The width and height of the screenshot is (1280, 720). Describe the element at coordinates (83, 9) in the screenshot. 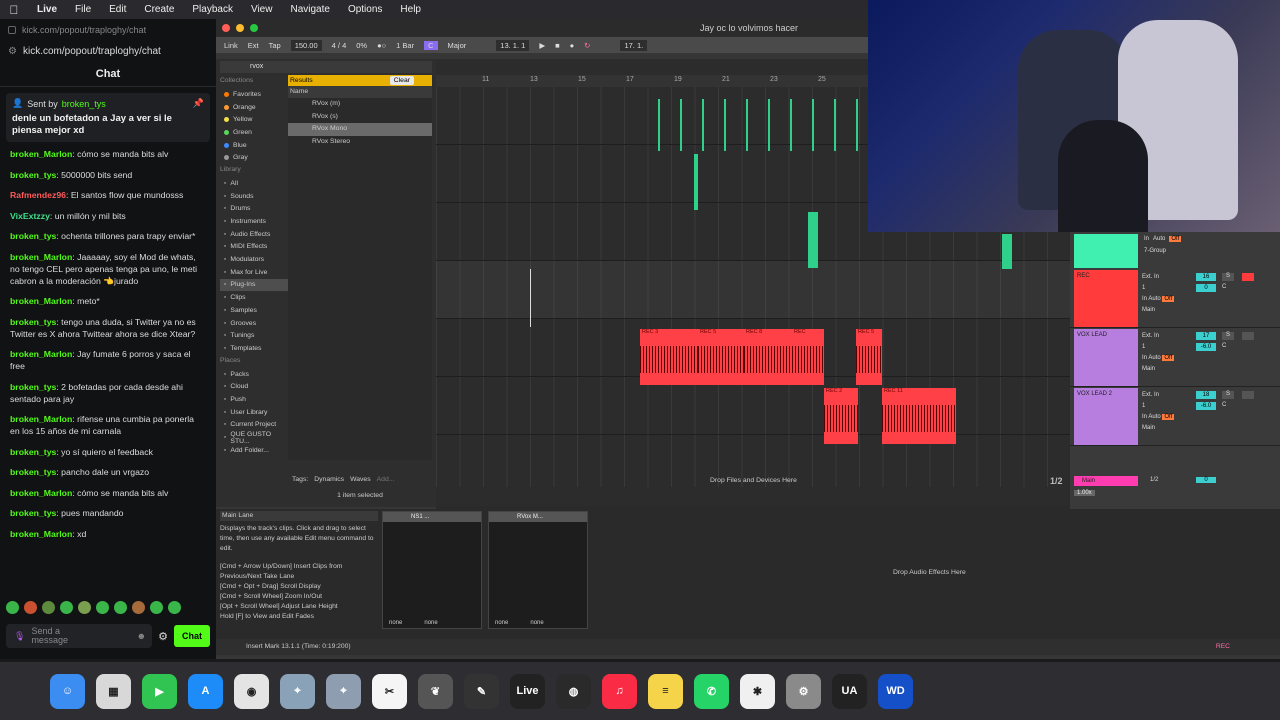

I see `menu-file: File` at that location.